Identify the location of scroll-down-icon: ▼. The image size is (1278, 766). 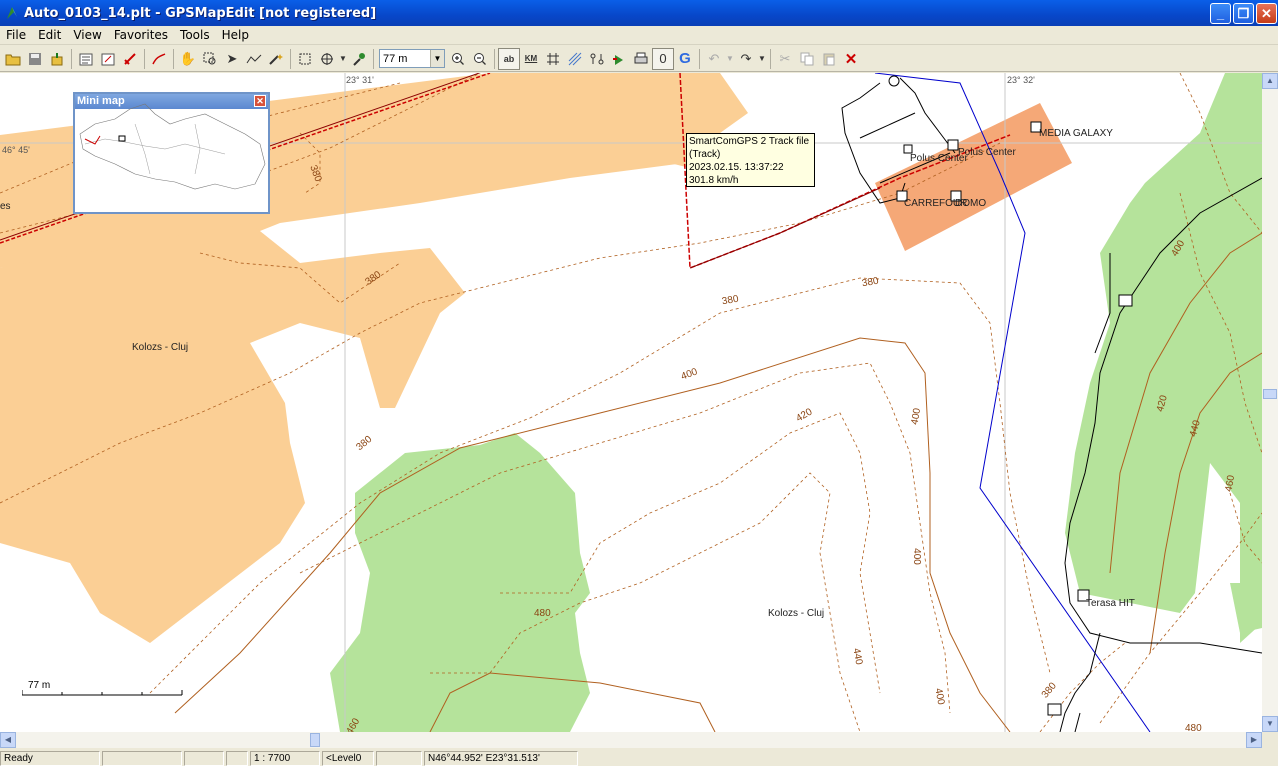
(1270, 724).